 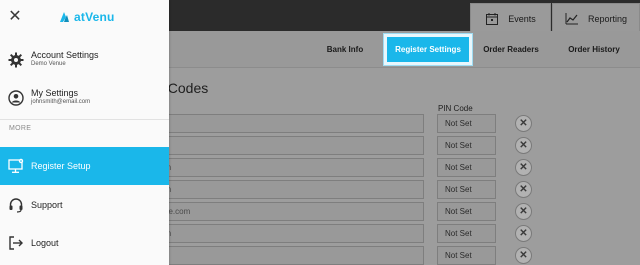 I want to click on close-icon: ✕, so click(x=15, y=17).